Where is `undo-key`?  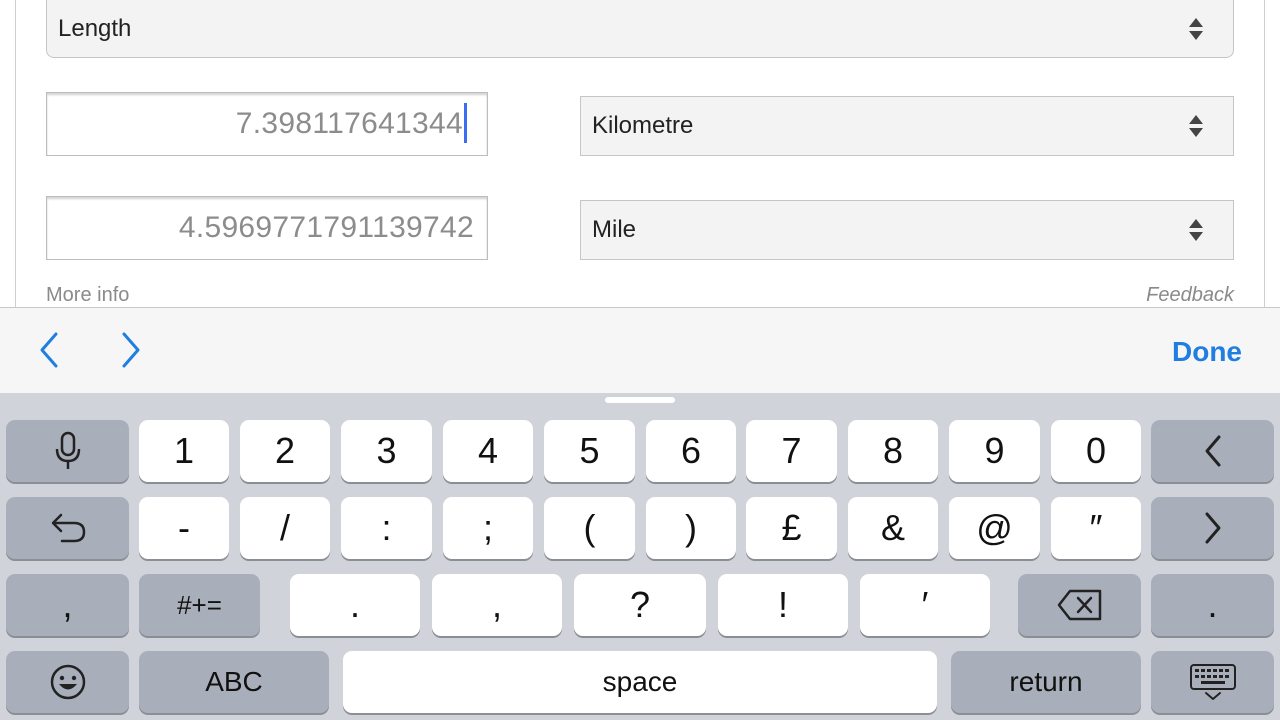 undo-key is located at coordinates (67, 528).